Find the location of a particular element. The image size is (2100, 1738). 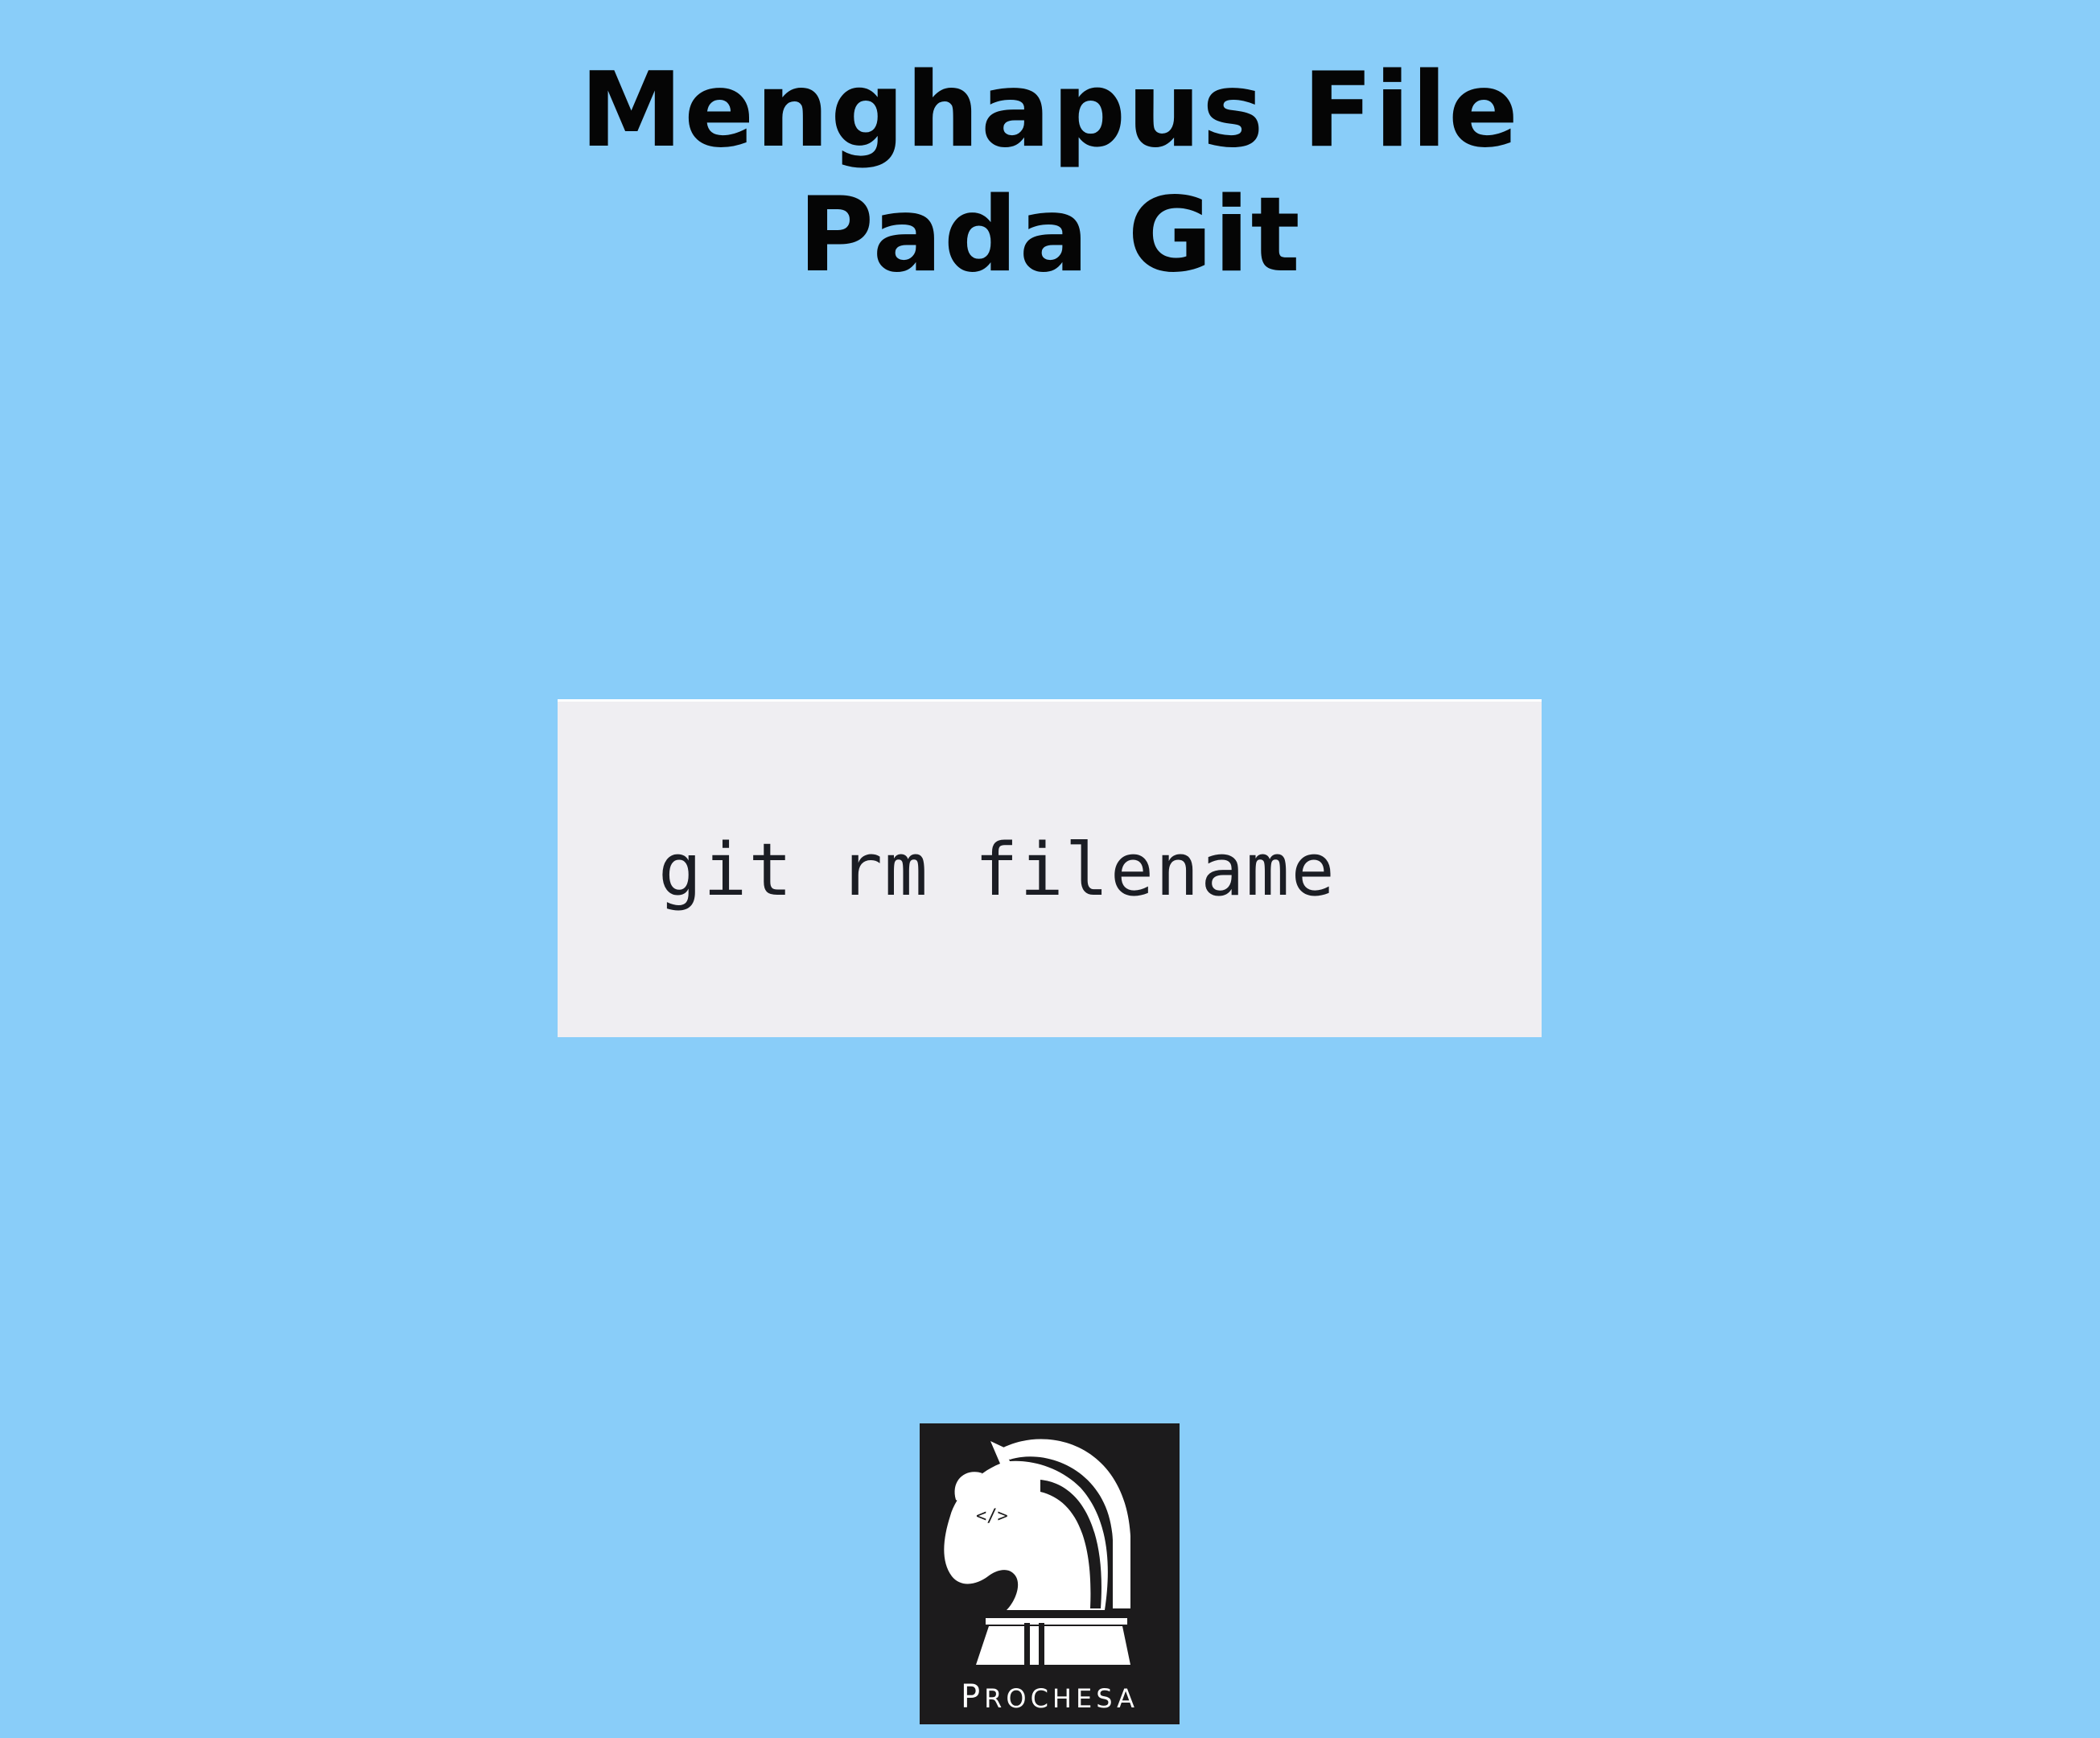

brand-rest: ROCHESA is located at coordinates (1061, 1698).